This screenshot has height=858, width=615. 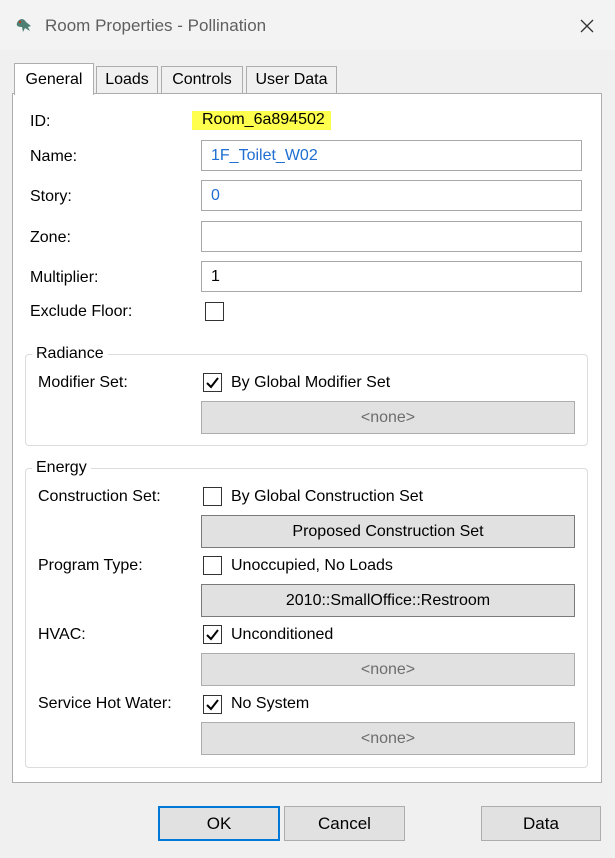 I want to click on construction-set-button: Proposed Construction Set, so click(x=388, y=531).